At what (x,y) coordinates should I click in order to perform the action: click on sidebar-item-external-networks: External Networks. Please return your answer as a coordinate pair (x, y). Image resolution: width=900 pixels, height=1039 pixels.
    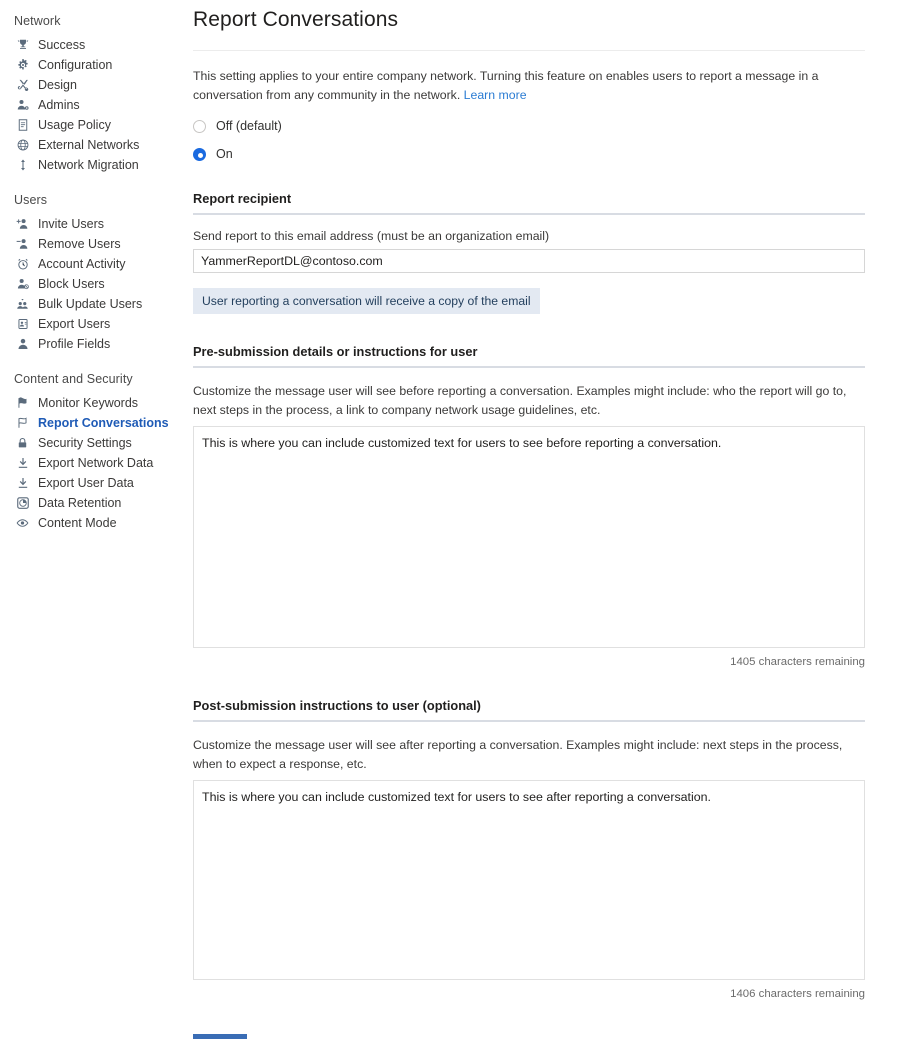
    Looking at the image, I should click on (92, 145).